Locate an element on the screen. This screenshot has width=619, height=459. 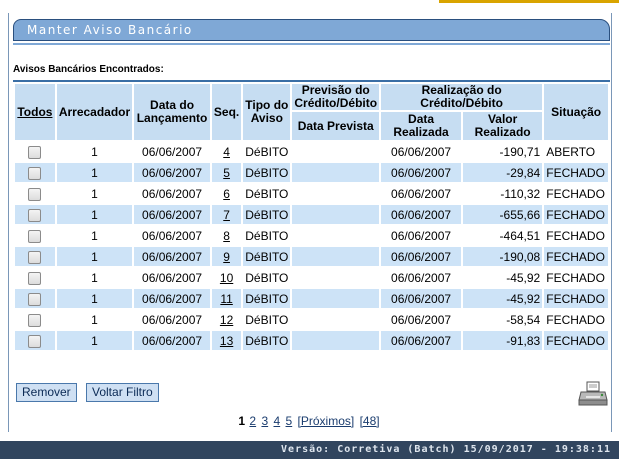
voltar-filtro-button: Voltar Filtro is located at coordinates (122, 392).